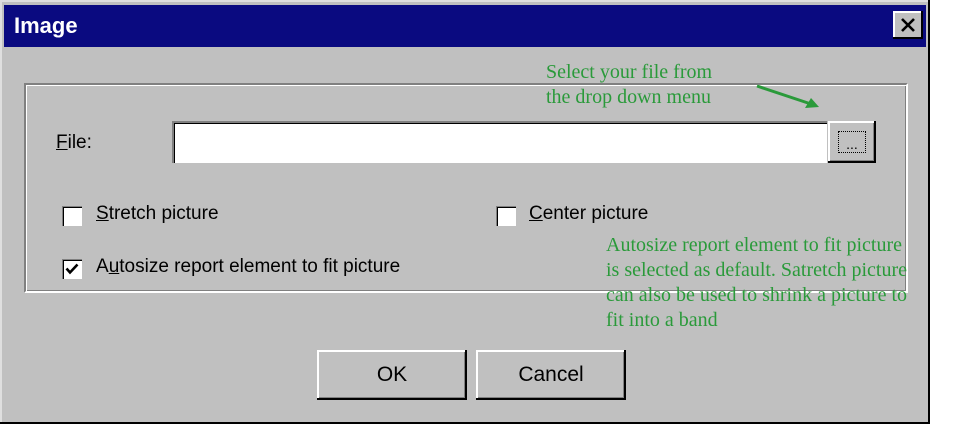  Describe the element at coordinates (629, 84) in the screenshot. I see `file-annotation: Select your file from the drop down menu` at that location.